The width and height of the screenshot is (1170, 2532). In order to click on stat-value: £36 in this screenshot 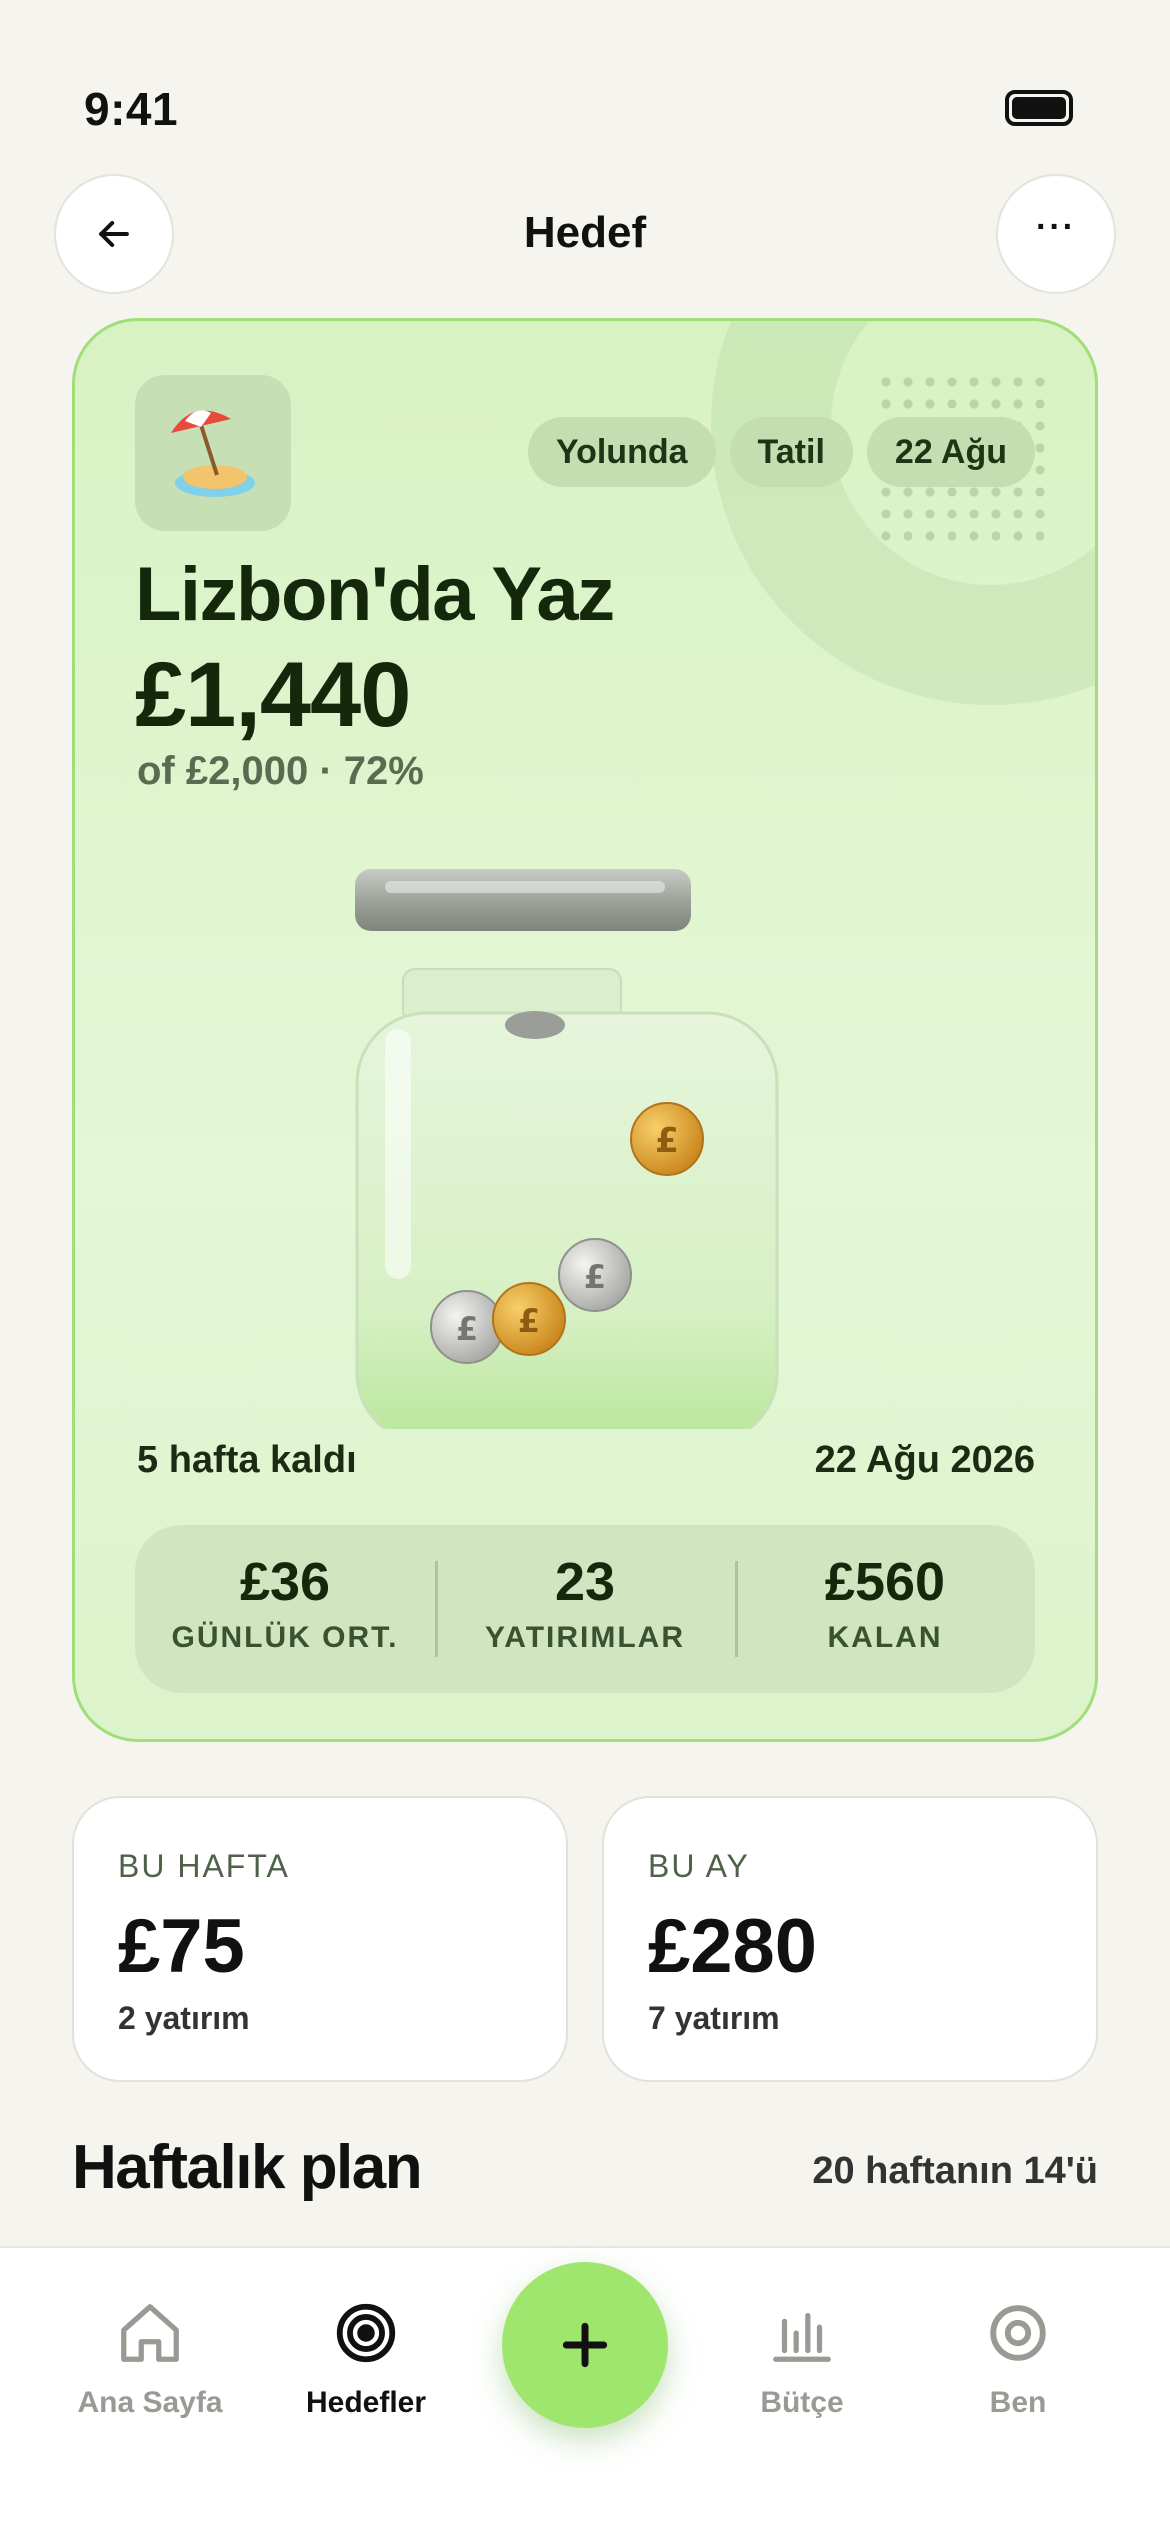, I will do `click(285, 1582)`.